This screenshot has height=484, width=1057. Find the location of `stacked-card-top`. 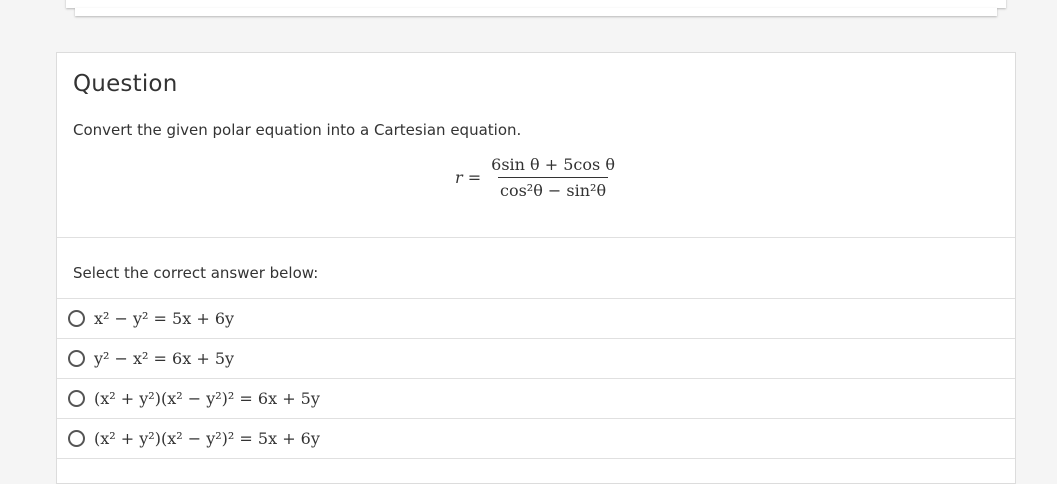

stacked-card-top is located at coordinates (536, 4).